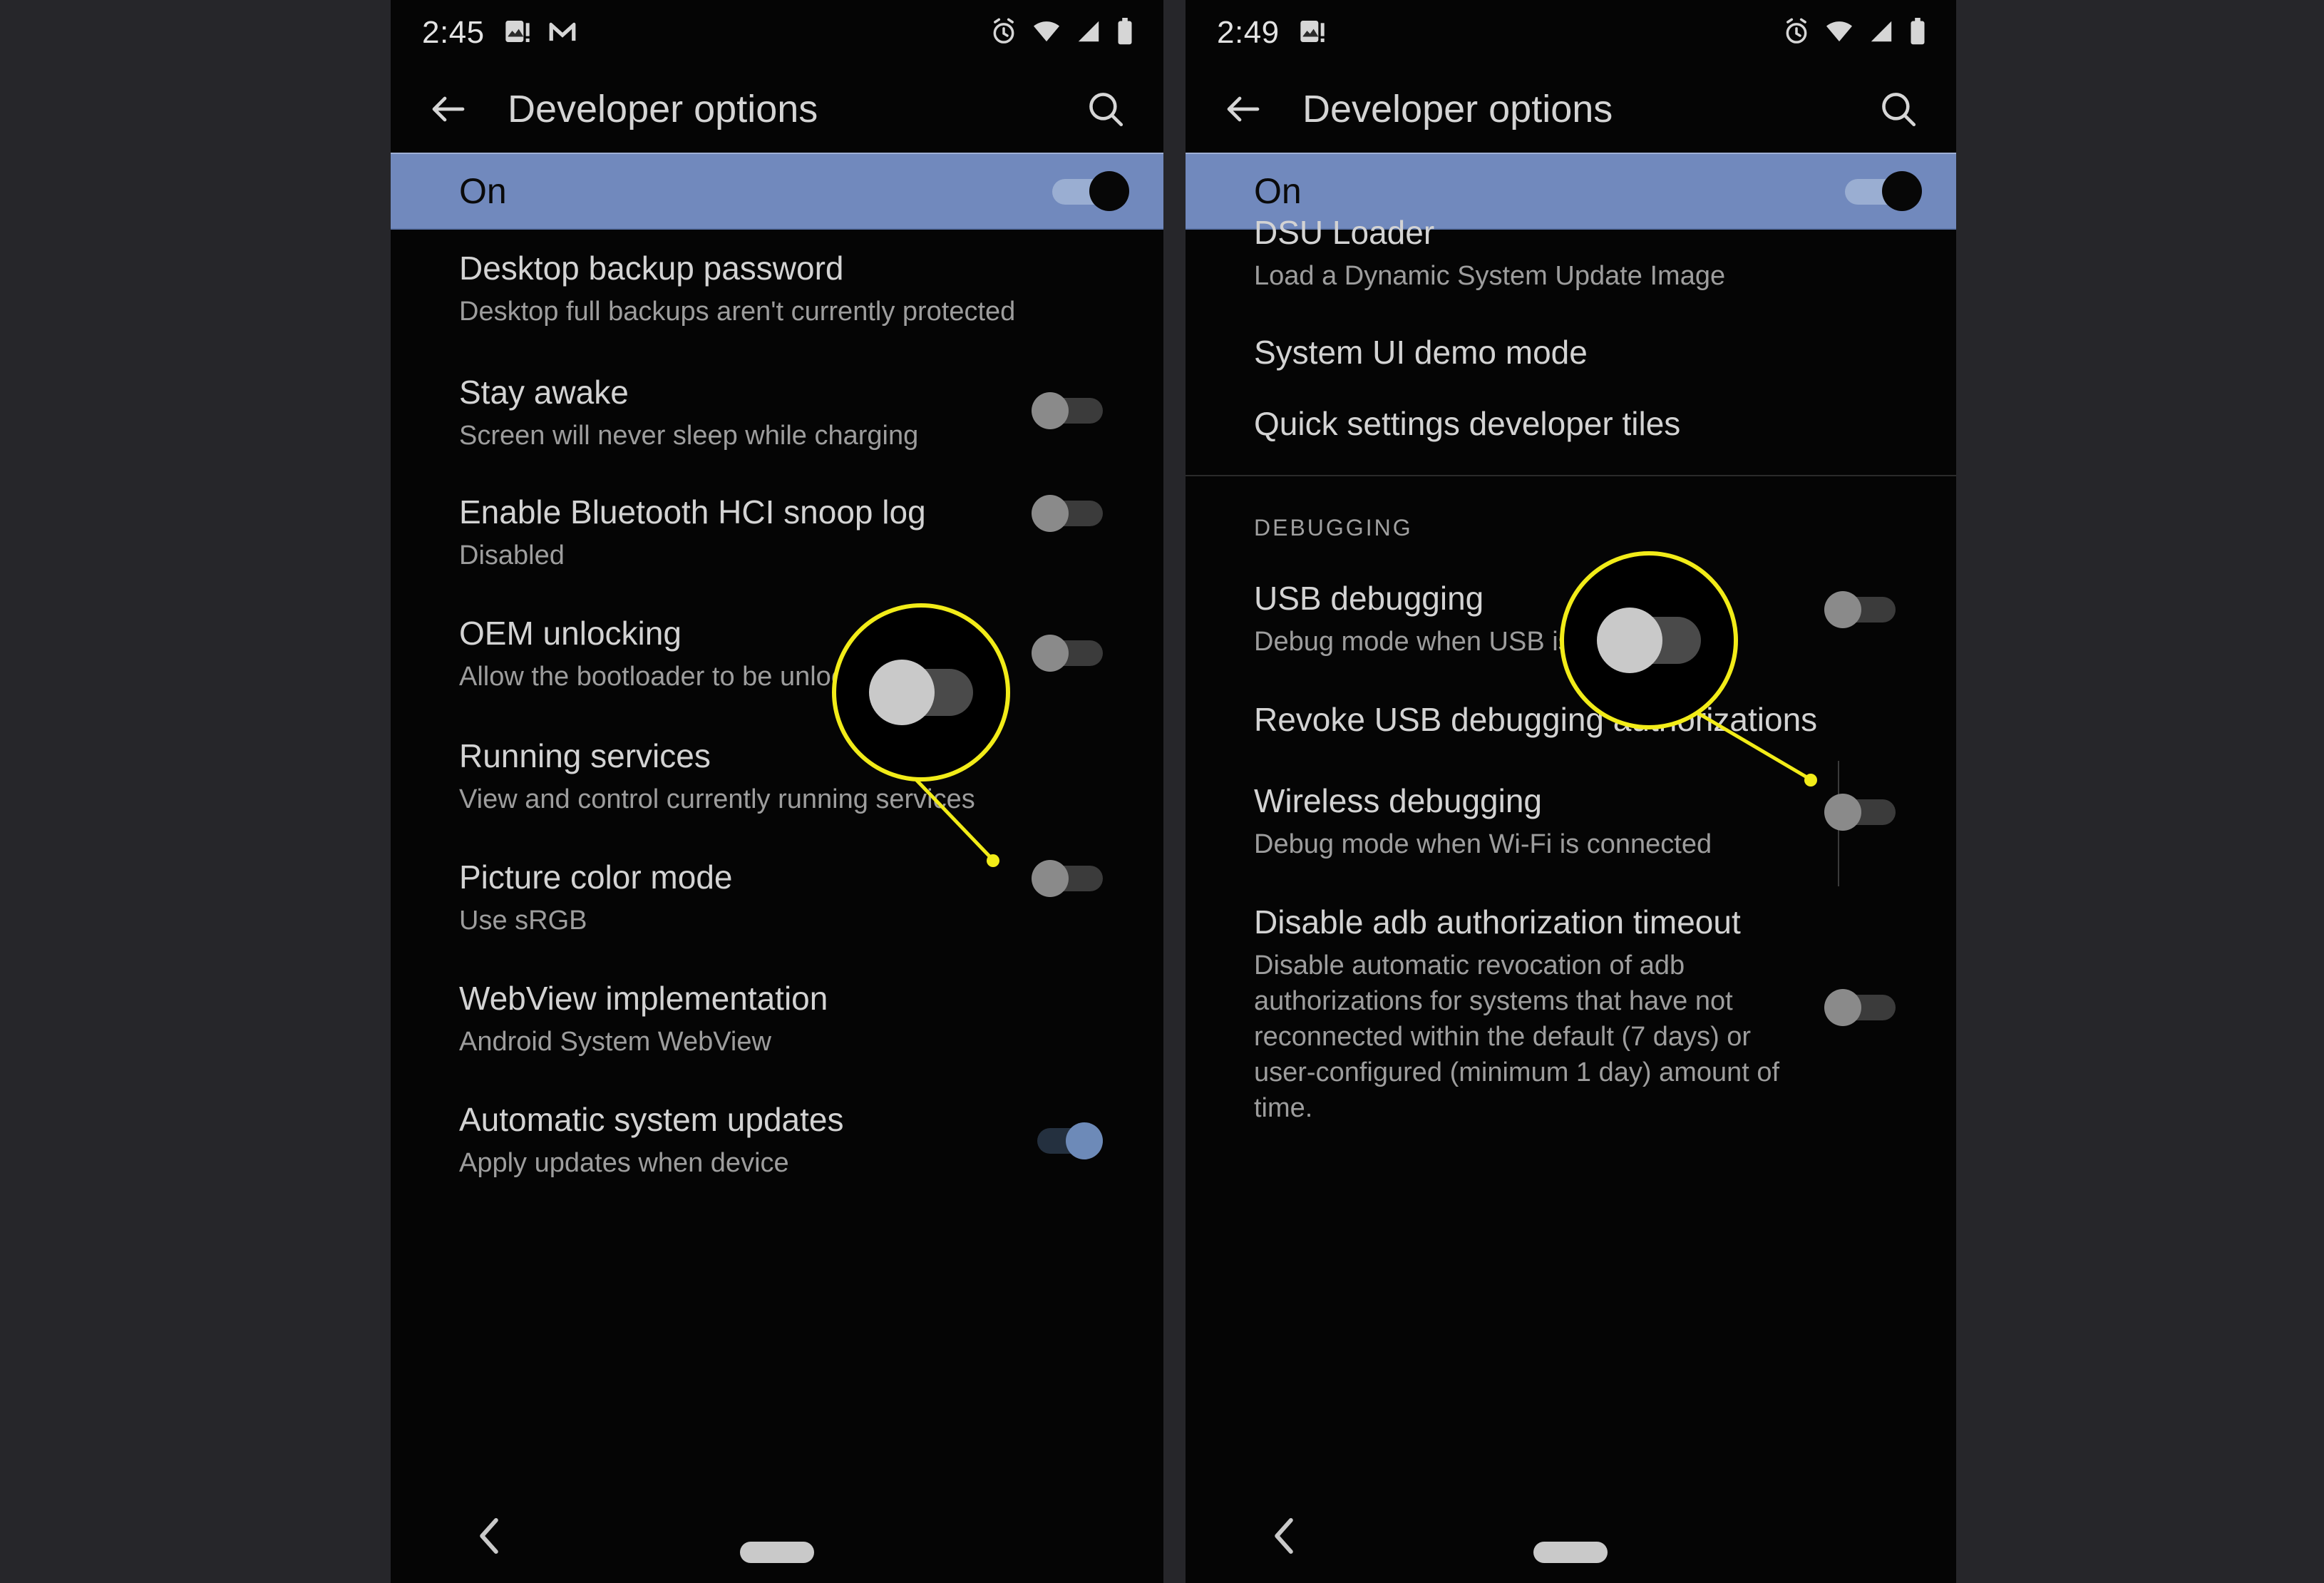 The width and height of the screenshot is (2324, 1583). I want to click on bluetooth-hci-snoop-log-switch, so click(1068, 513).